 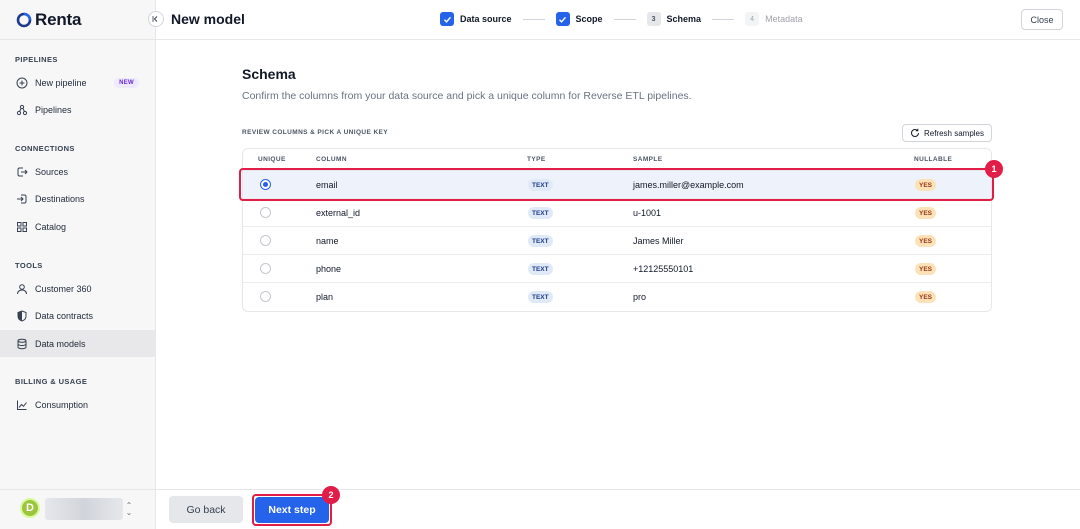 What do you see at coordinates (22, 83) in the screenshot?
I see `plus-circle-icon` at bounding box center [22, 83].